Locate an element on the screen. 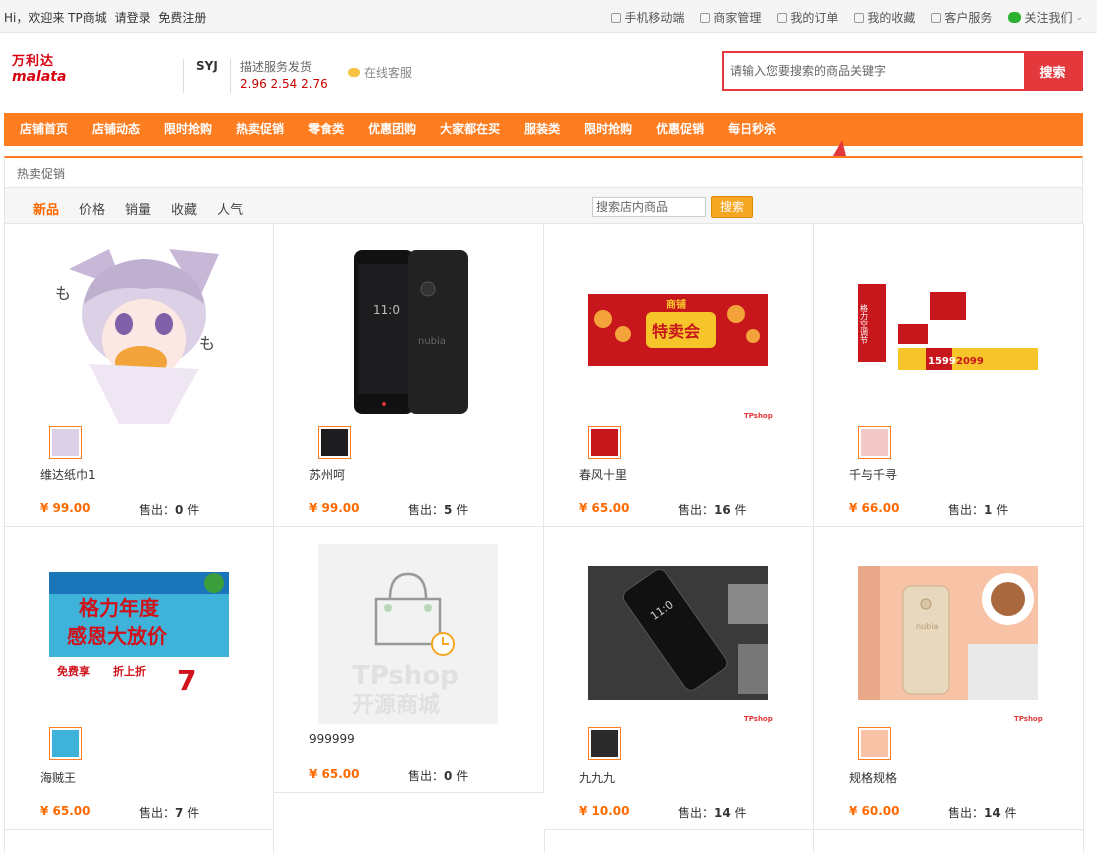 The image size is (1097, 853). product-image: 11:0 nubia is located at coordinates (408, 334).